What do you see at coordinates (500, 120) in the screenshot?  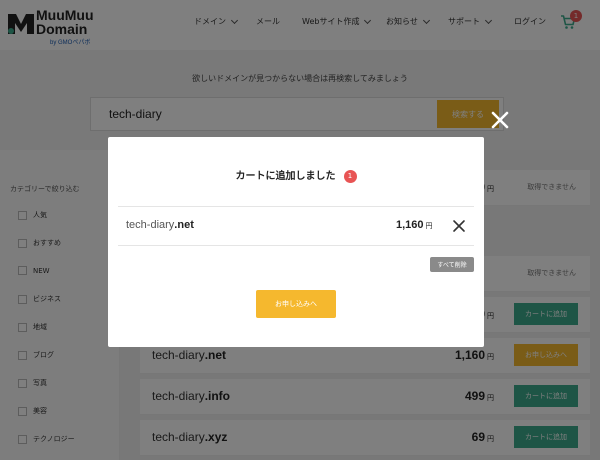 I see `close-icon` at bounding box center [500, 120].